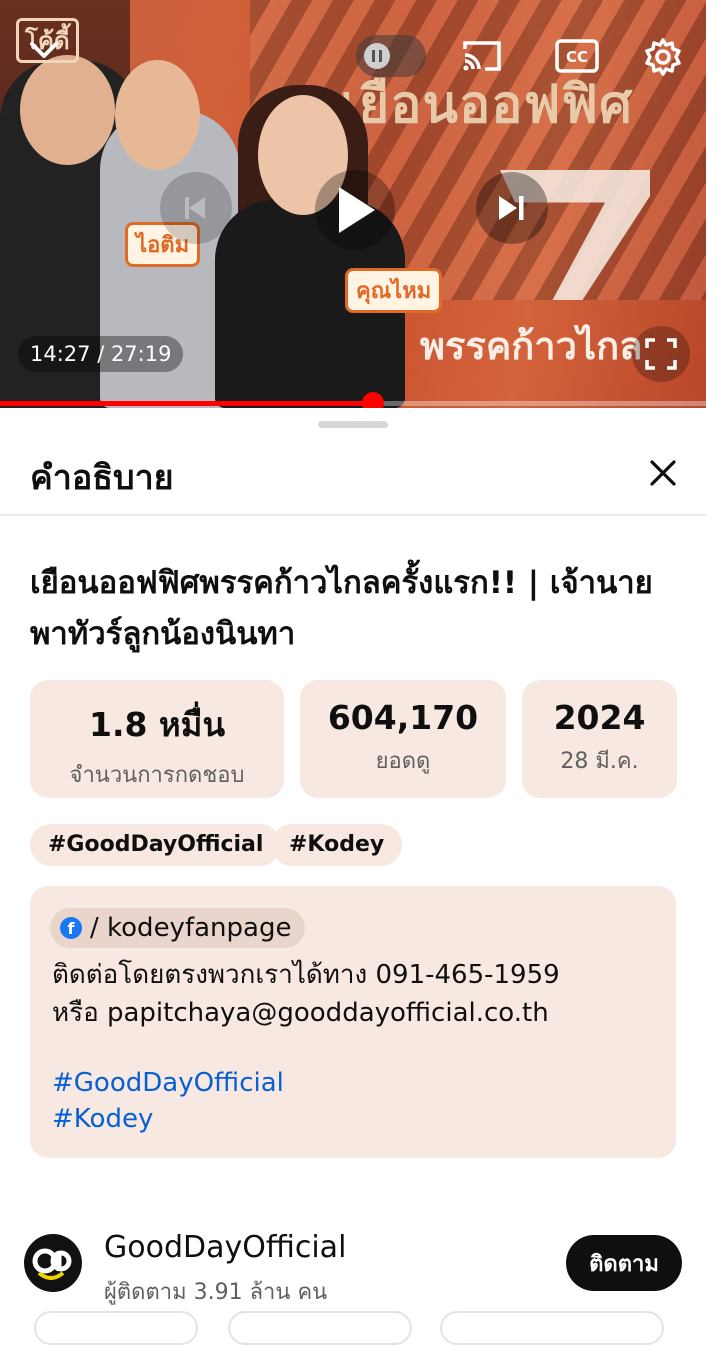 This screenshot has height=1345, width=706. Describe the element at coordinates (355, 210) in the screenshot. I see `play-icon` at that location.